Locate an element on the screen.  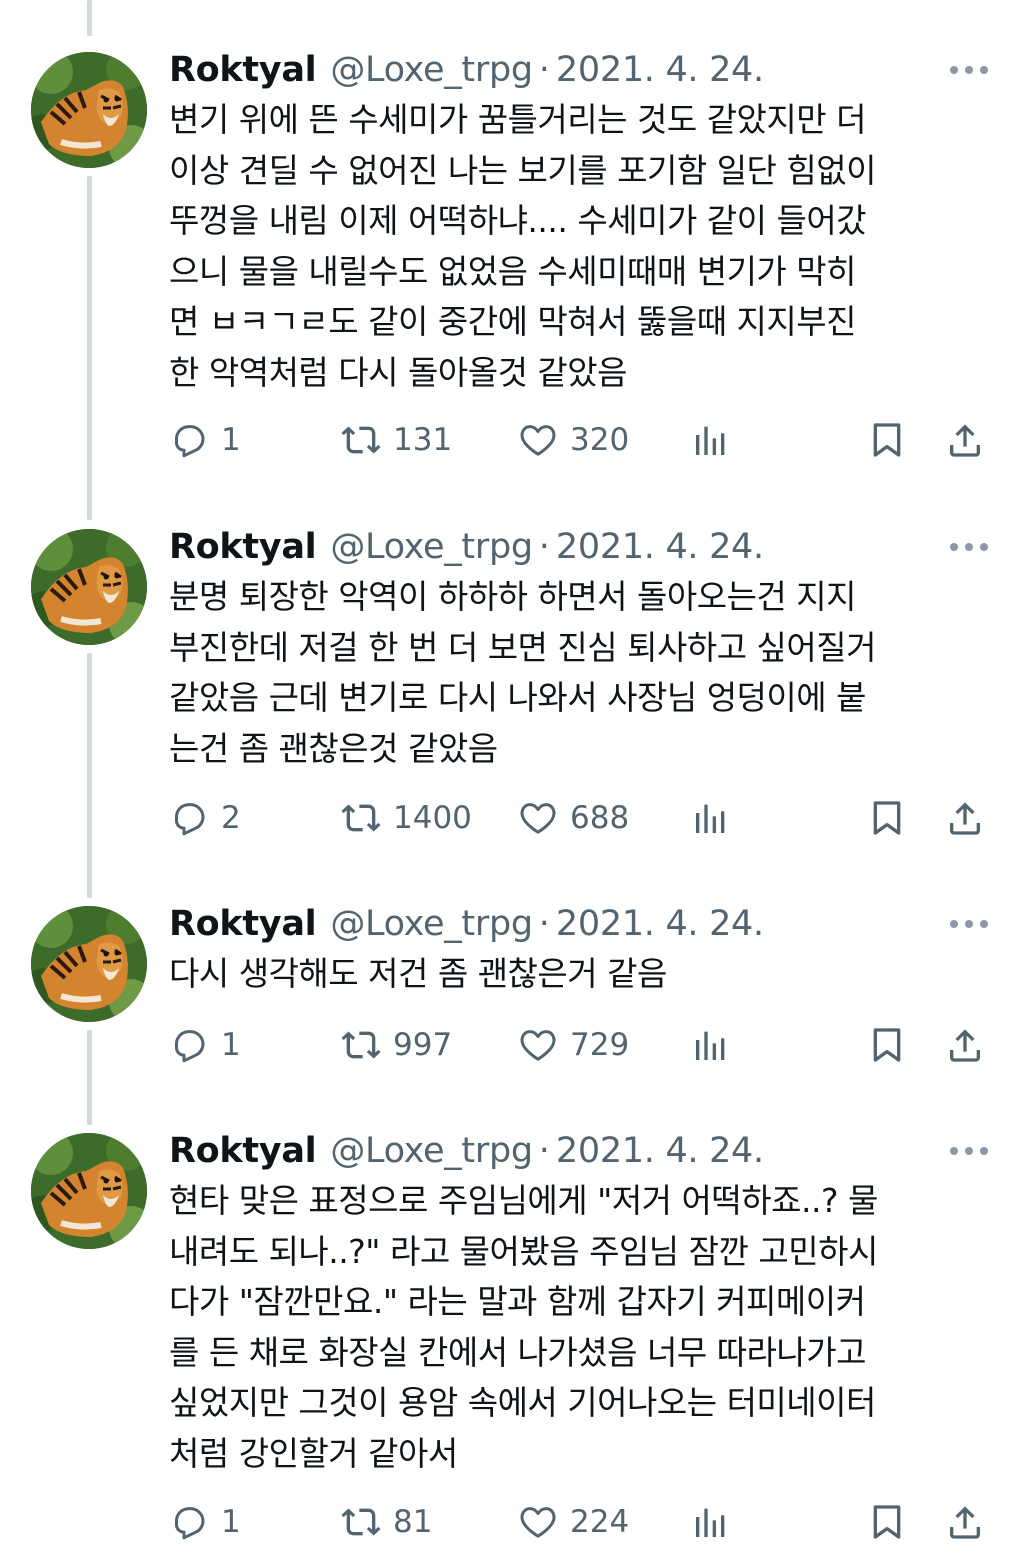
reply-icon is located at coordinates (190, 1523).